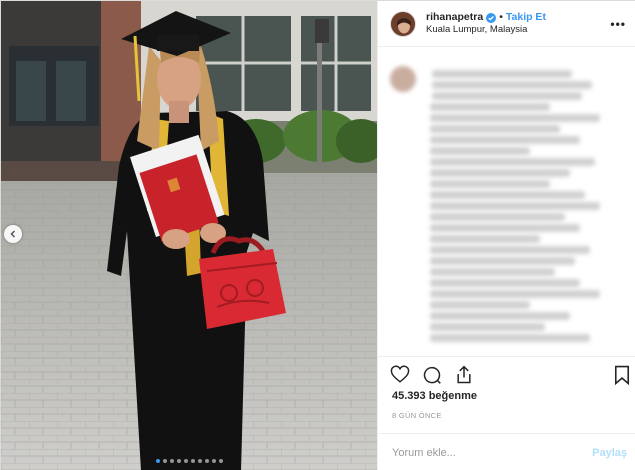 This screenshot has height=470, width=635. I want to click on heart-icon, so click(400, 376).